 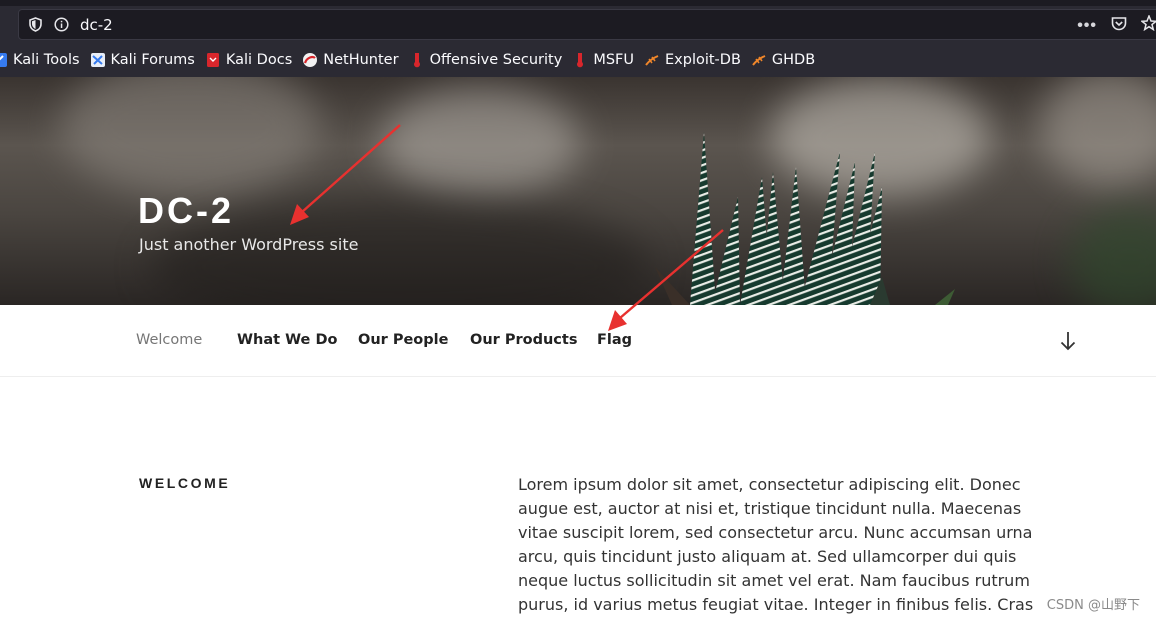 I want to click on bookmark-kali-forums: Kali Forums, so click(x=142, y=60).